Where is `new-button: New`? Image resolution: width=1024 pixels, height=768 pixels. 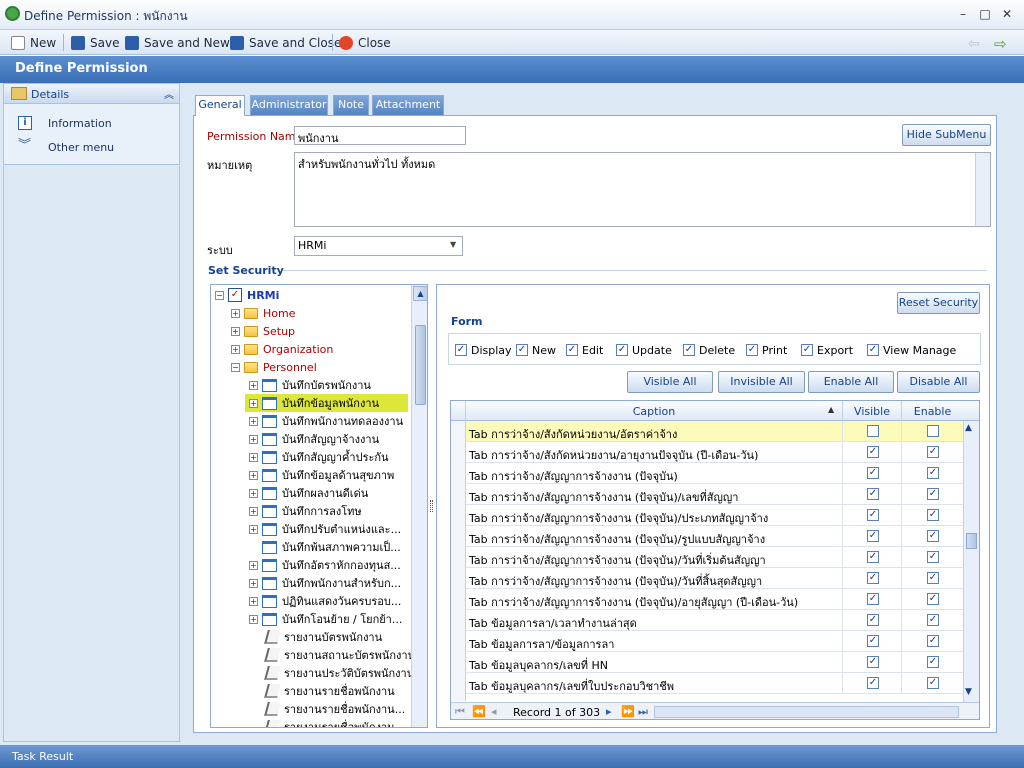 new-button: New is located at coordinates (33, 42).